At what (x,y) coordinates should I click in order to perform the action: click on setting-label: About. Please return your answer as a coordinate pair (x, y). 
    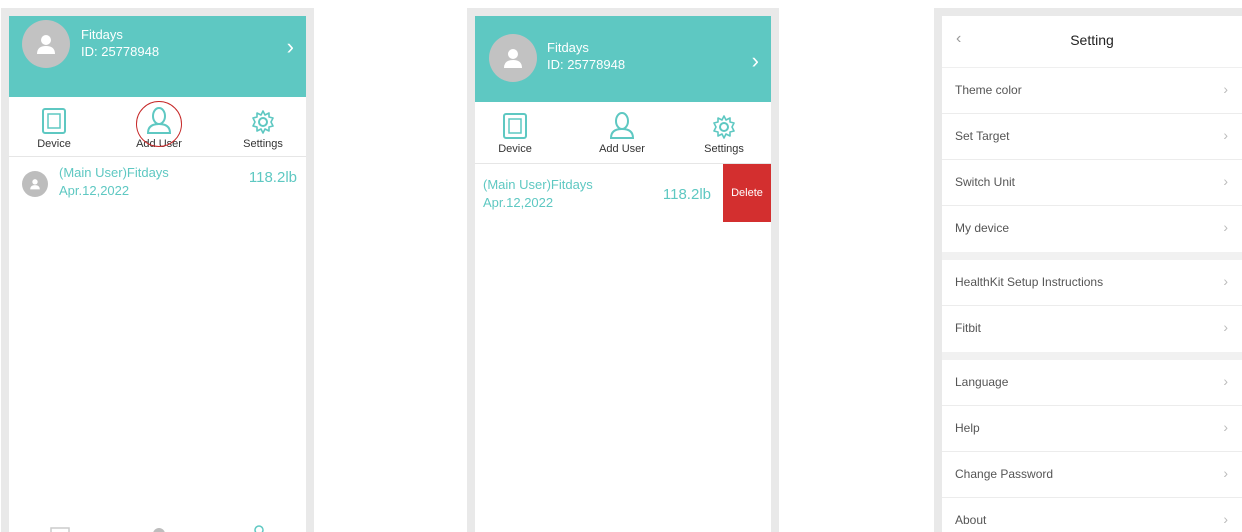
    Looking at the image, I should click on (971, 520).